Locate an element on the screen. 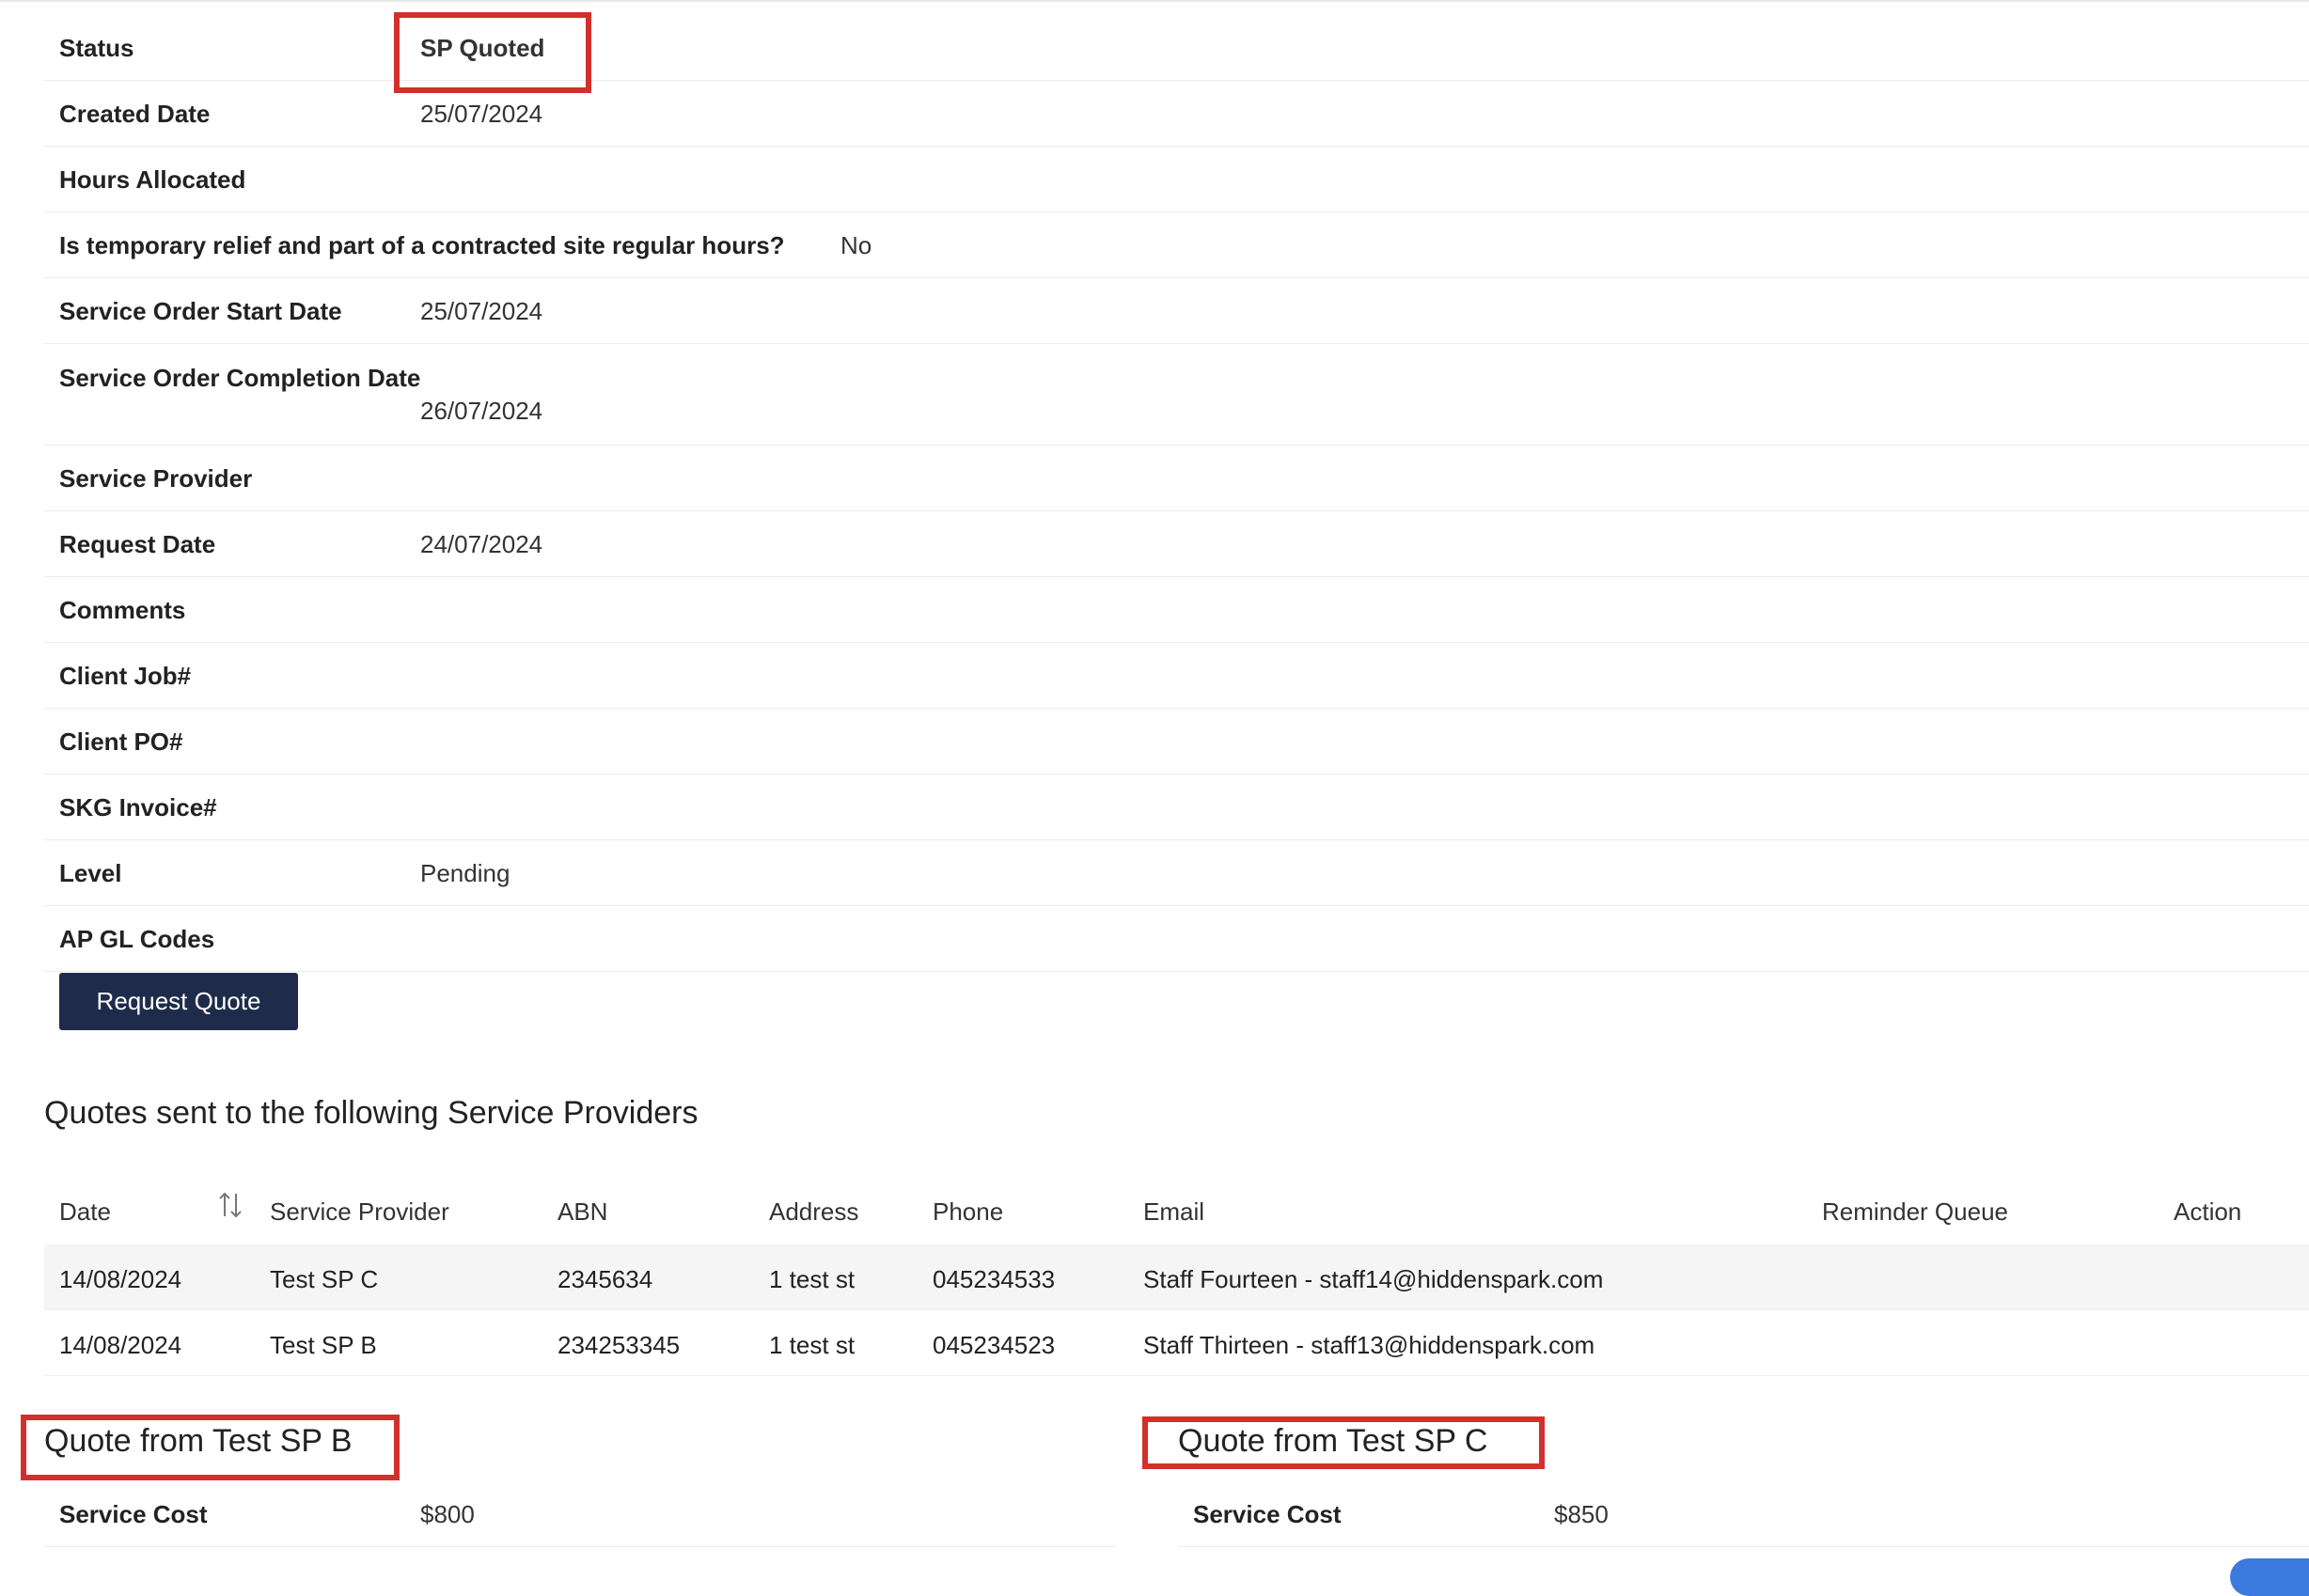 This screenshot has width=2309, height=1596. quote-b-highlight-box is located at coordinates (210, 1447).